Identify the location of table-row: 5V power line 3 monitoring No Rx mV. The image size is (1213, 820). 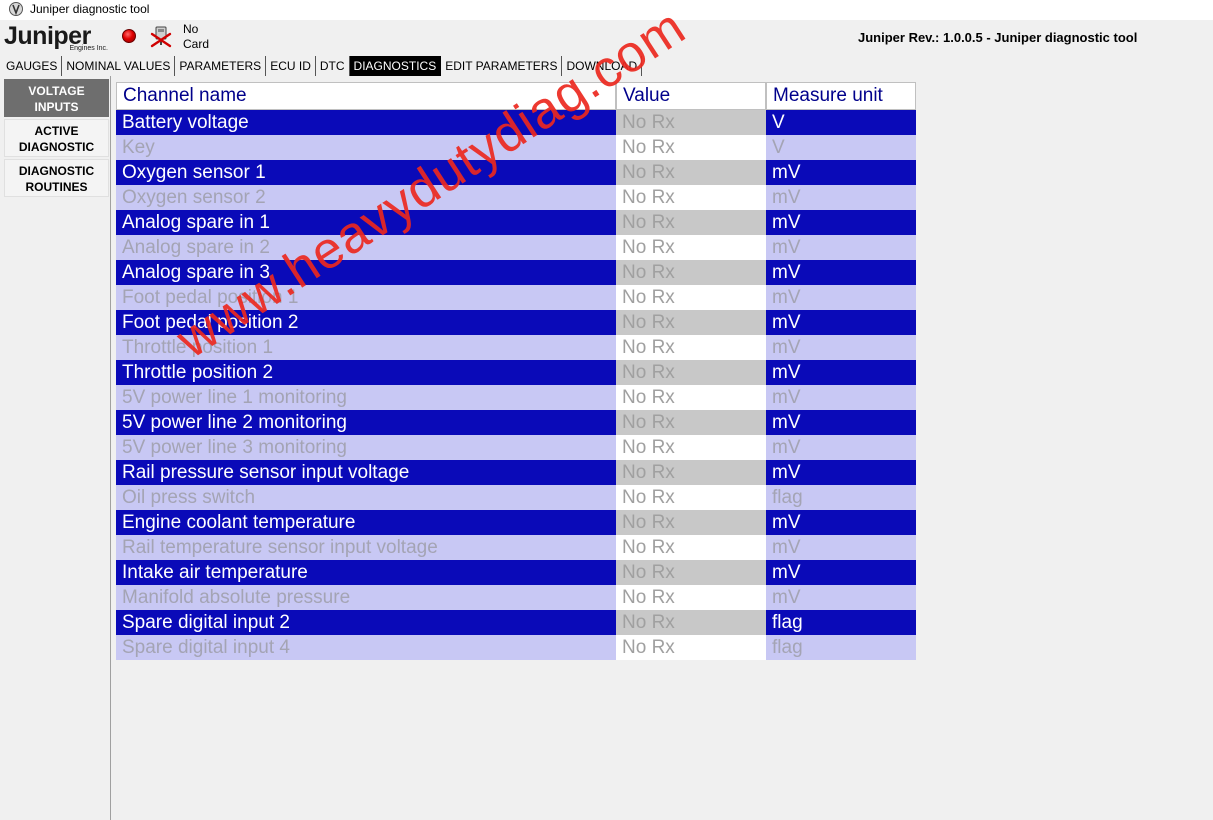
(516, 447).